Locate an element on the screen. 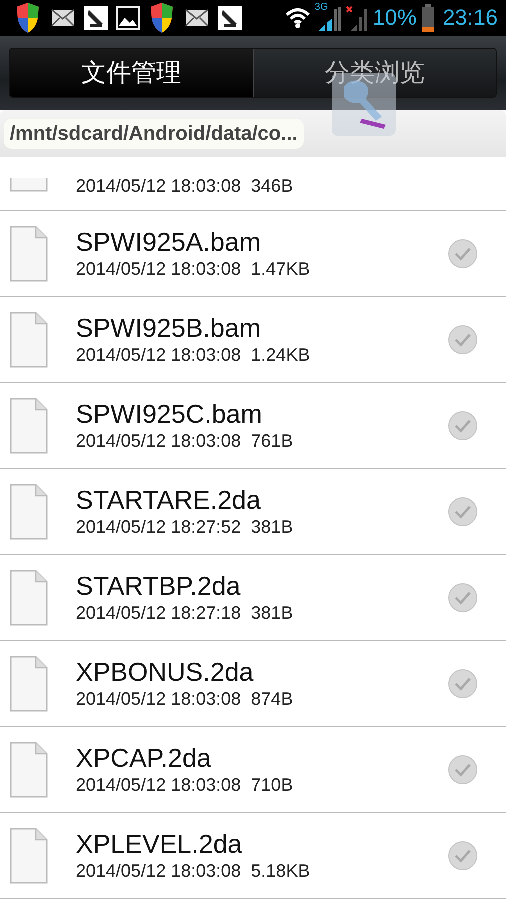 Image resolution: width=506 pixels, height=900 pixels. file-details: 2014/05/12 18:03:08 710B is located at coordinates (185, 785).